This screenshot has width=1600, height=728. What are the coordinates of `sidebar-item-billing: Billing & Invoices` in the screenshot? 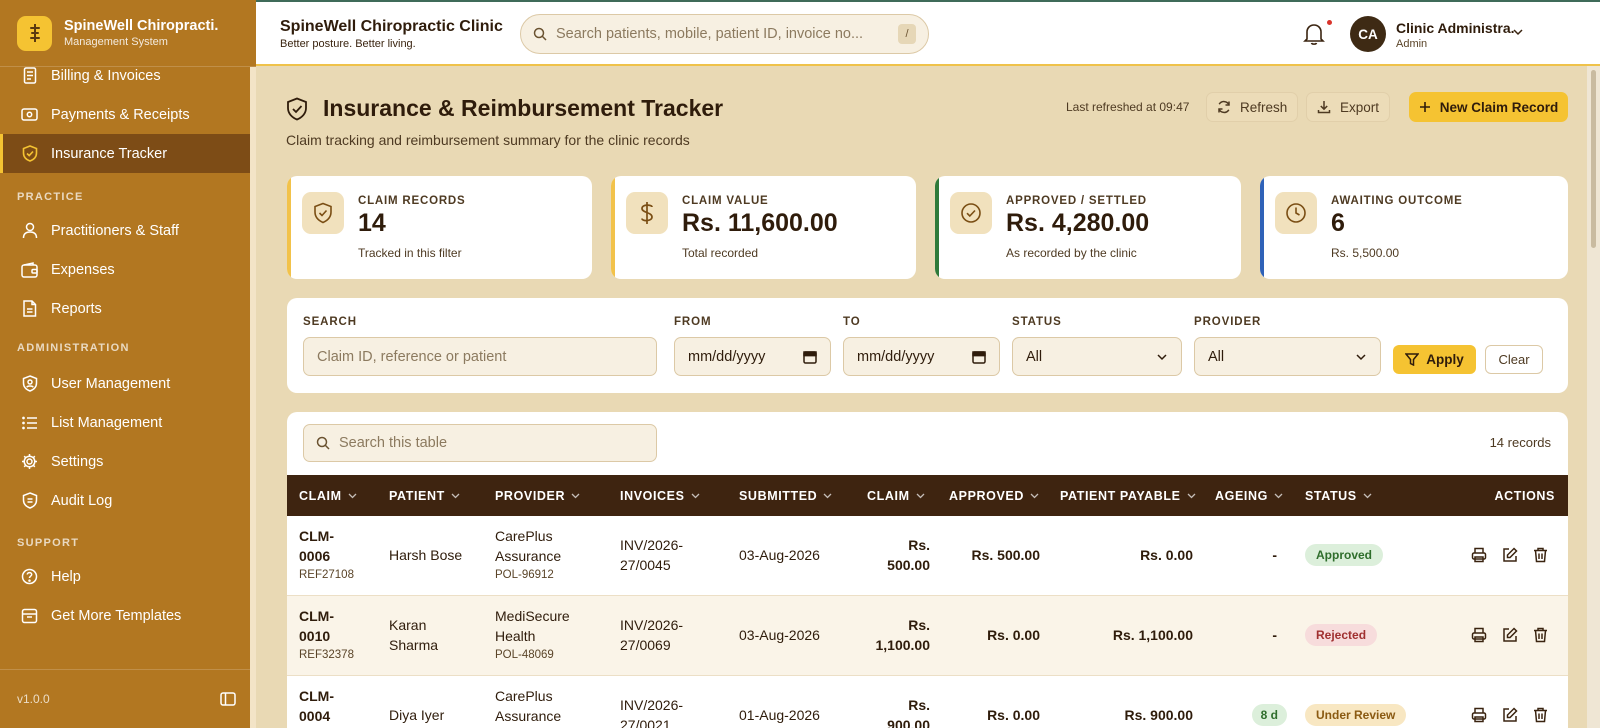 It's located at (128, 75).